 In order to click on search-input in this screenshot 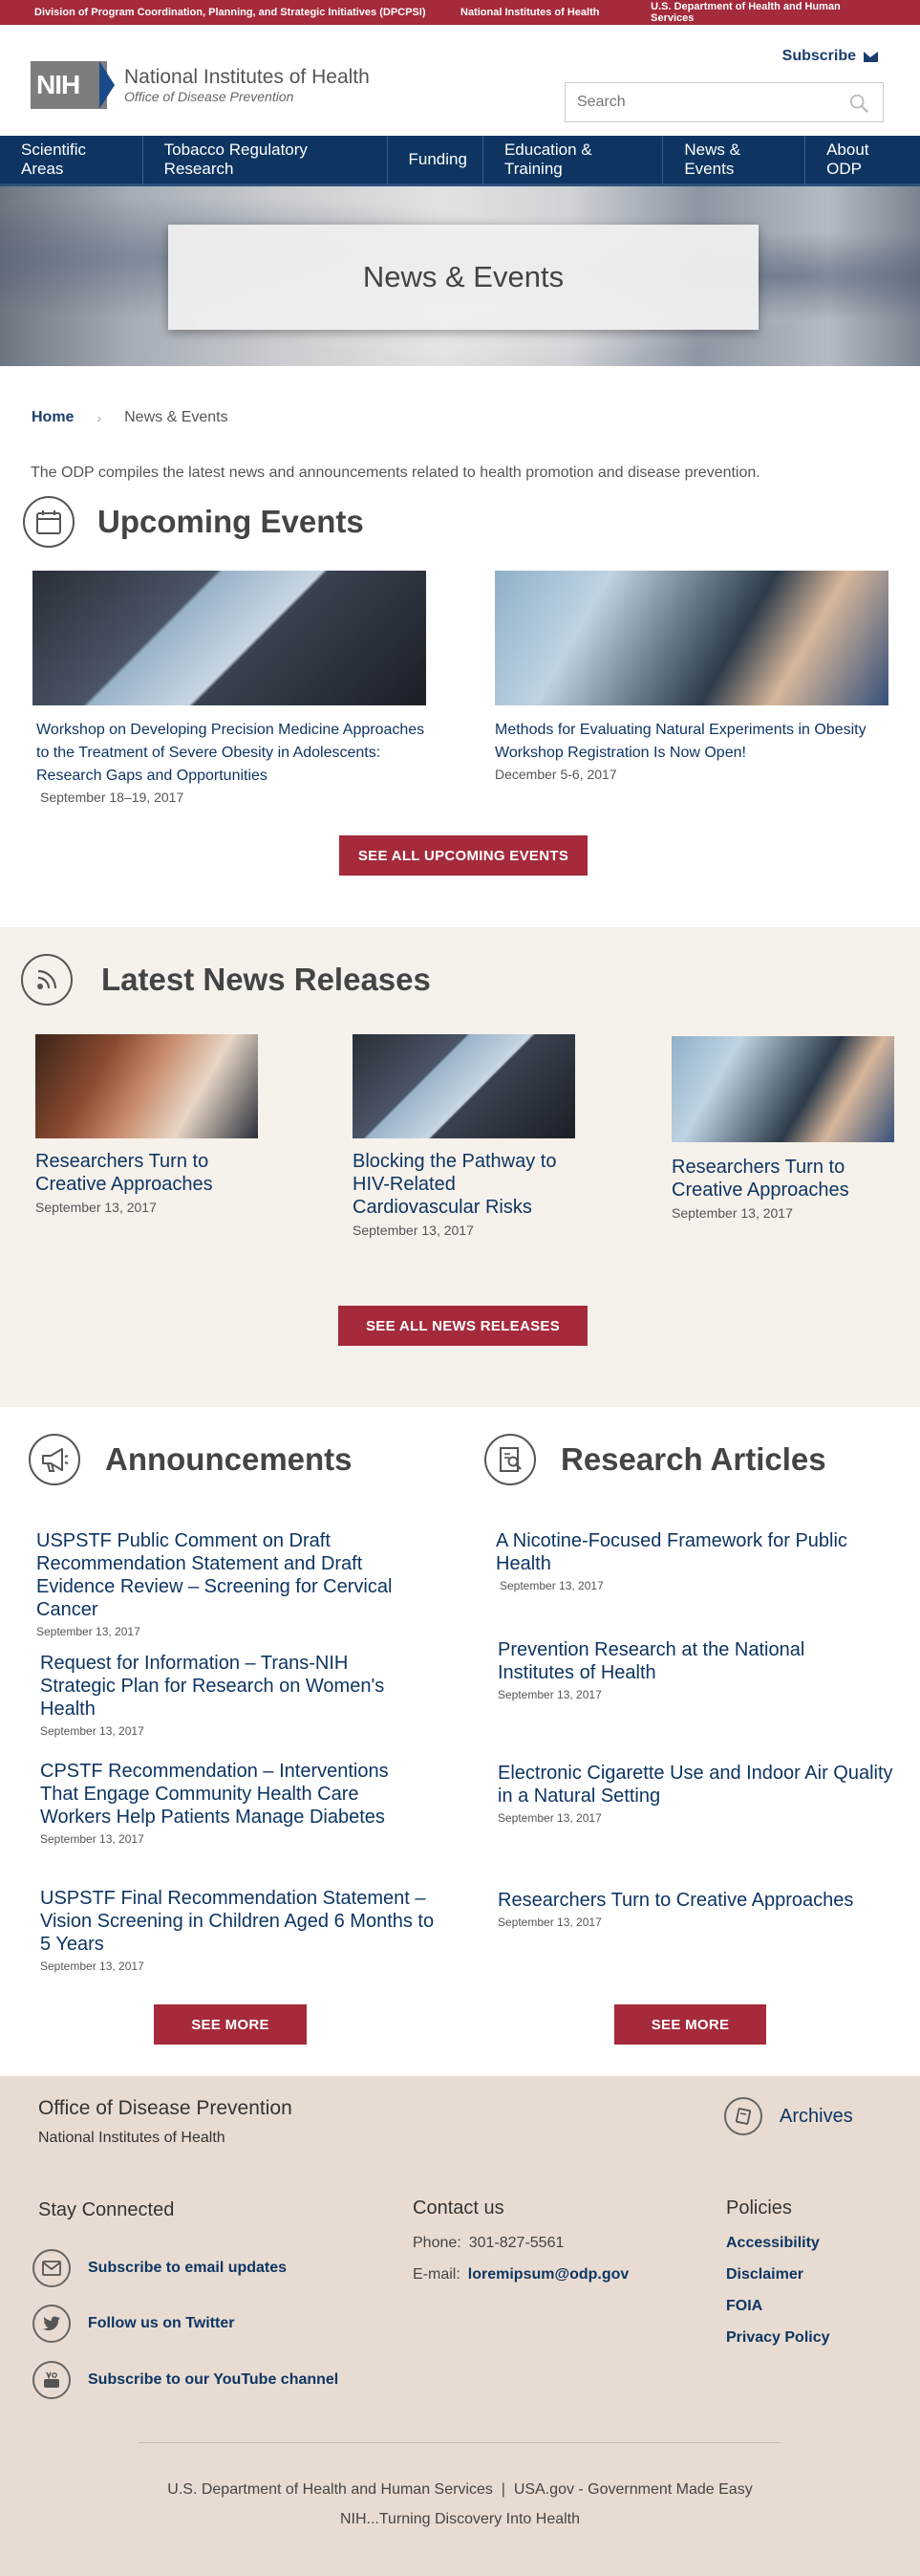, I will do `click(699, 102)`.